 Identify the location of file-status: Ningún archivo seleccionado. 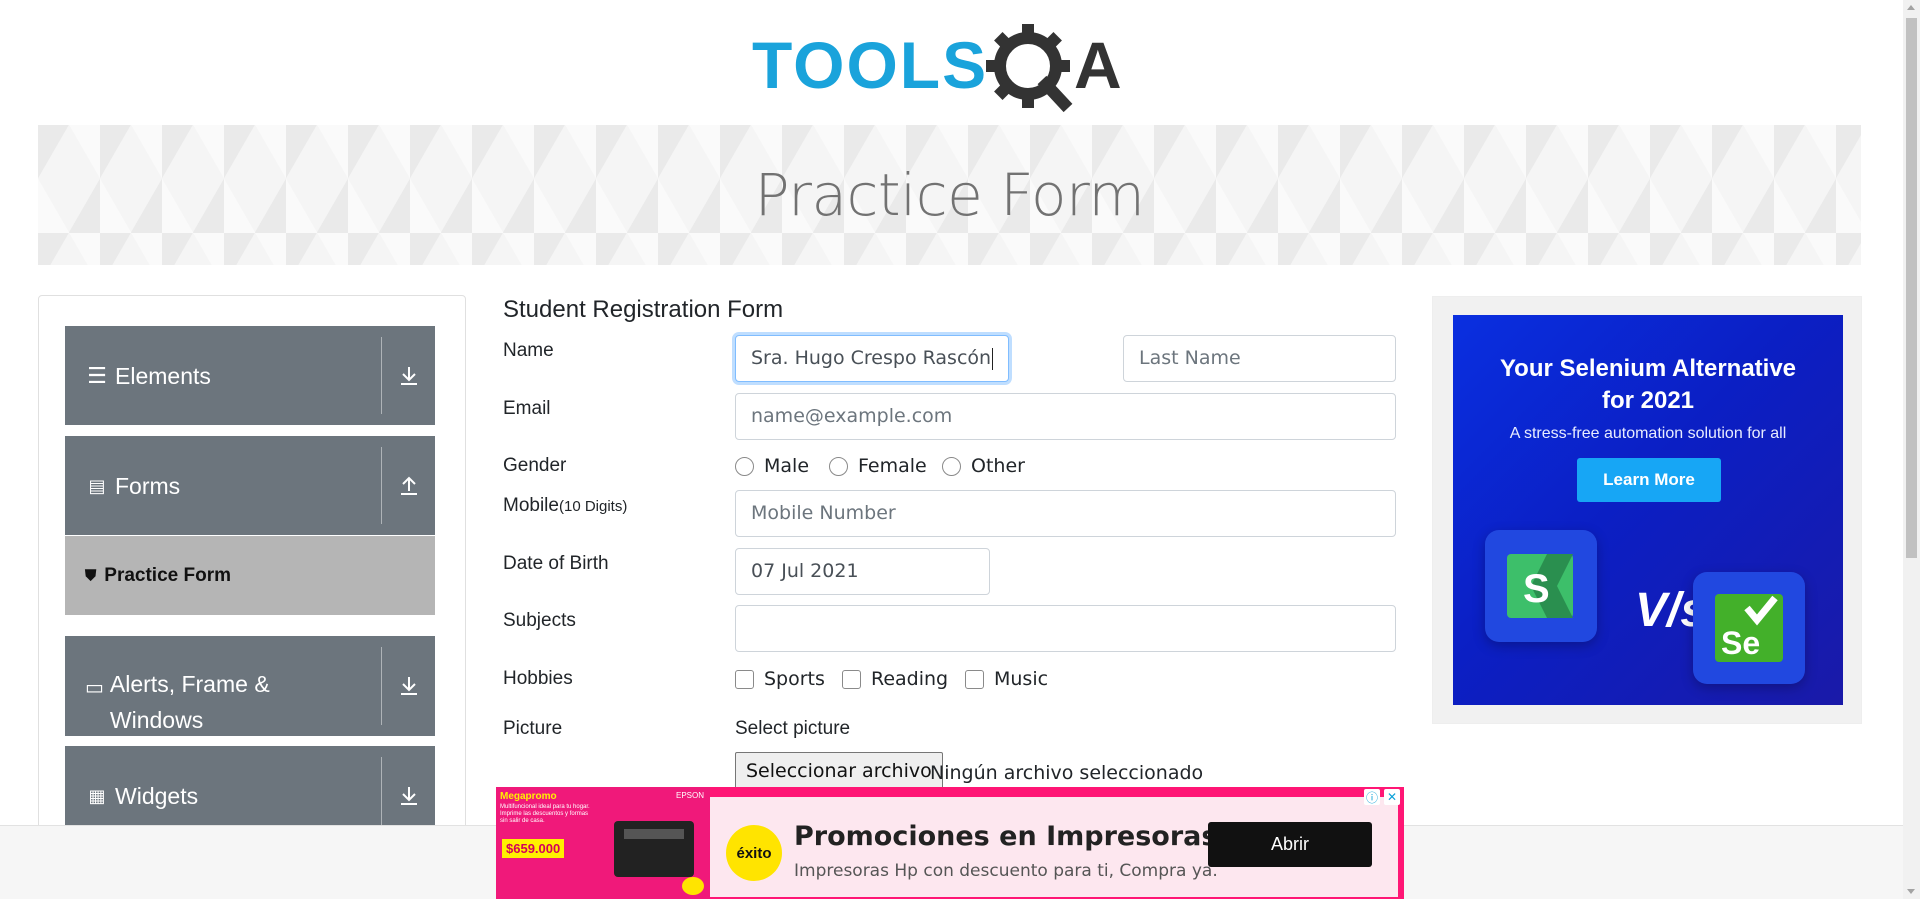
(1067, 773).